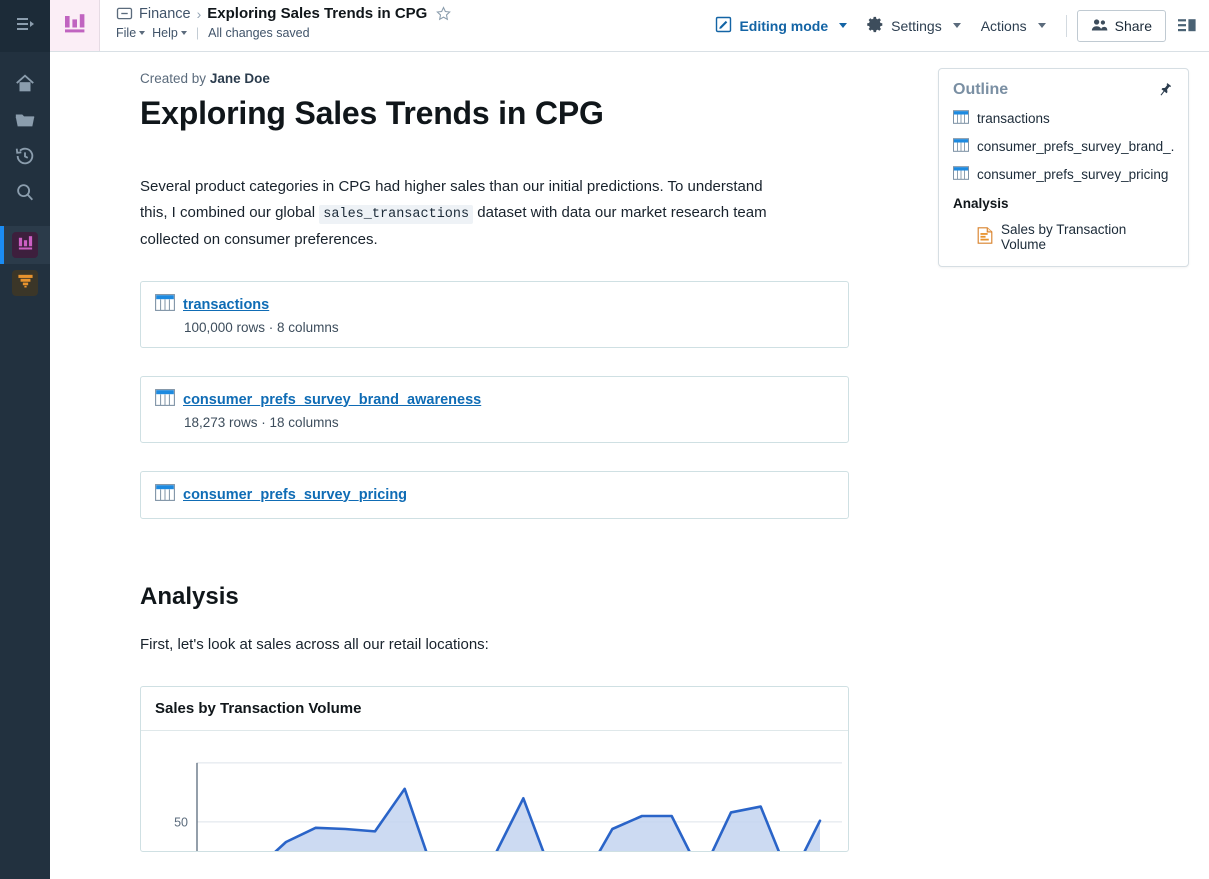  I want to click on dataset-name-link: consumer_prefs_survey_pricing, so click(295, 495).